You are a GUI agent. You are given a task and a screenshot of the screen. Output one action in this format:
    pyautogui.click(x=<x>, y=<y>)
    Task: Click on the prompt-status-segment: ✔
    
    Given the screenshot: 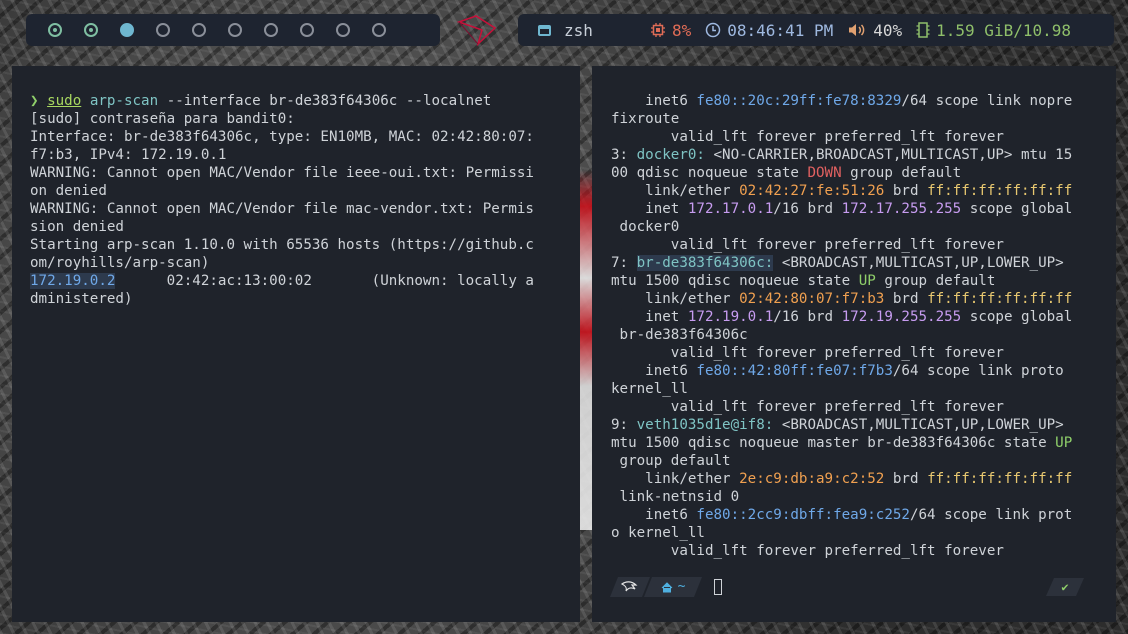 What is the action you would take?
    pyautogui.click(x=1065, y=587)
    